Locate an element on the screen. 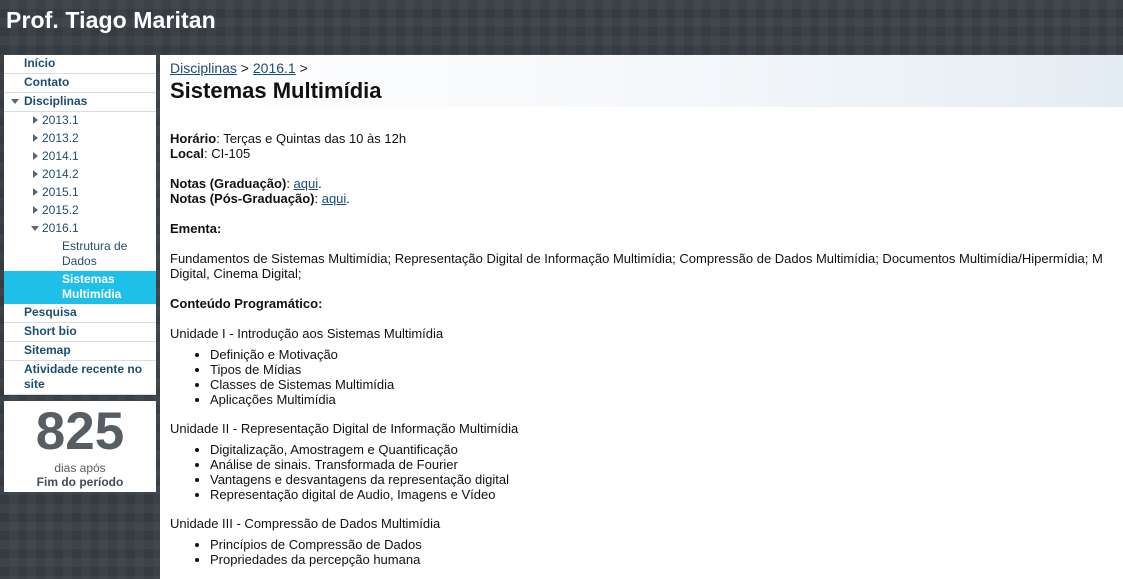 The width and height of the screenshot is (1123, 579). nav-item-2015-1: 2015.1 is located at coordinates (80, 193).